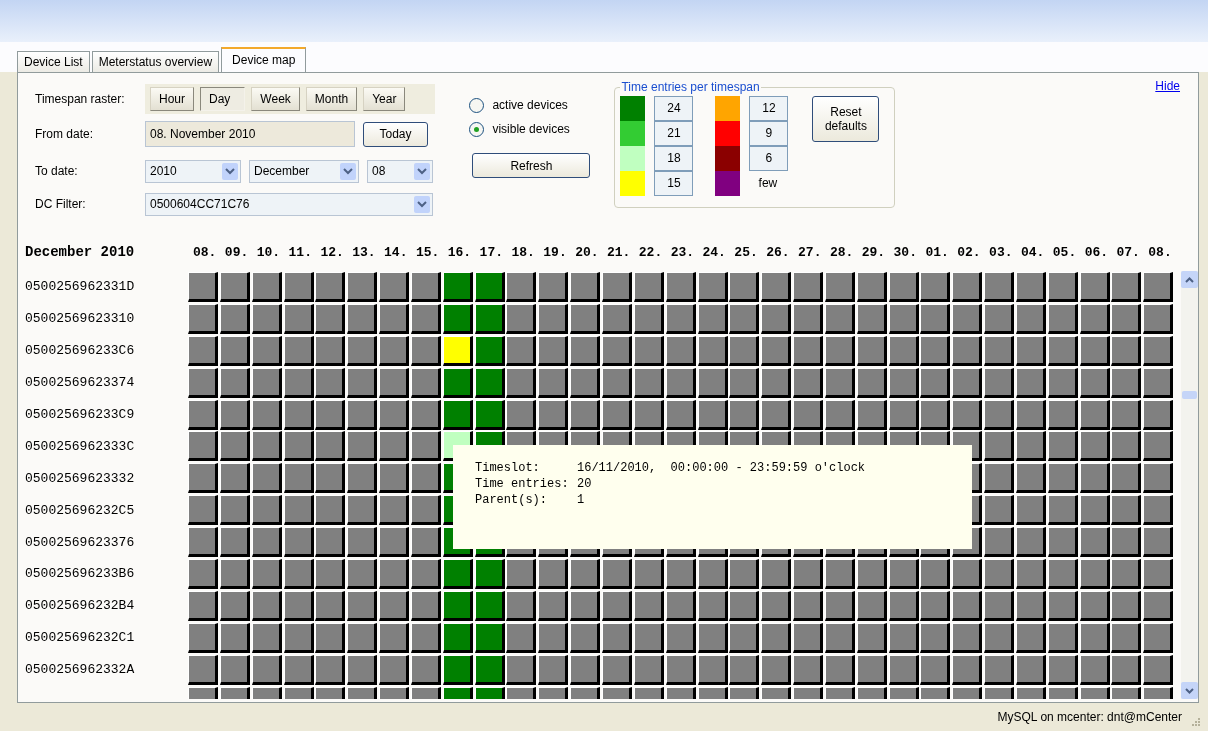 Image resolution: width=1208 pixels, height=731 pixels. What do you see at coordinates (769, 133) in the screenshot?
I see `threshold-field: 9` at bounding box center [769, 133].